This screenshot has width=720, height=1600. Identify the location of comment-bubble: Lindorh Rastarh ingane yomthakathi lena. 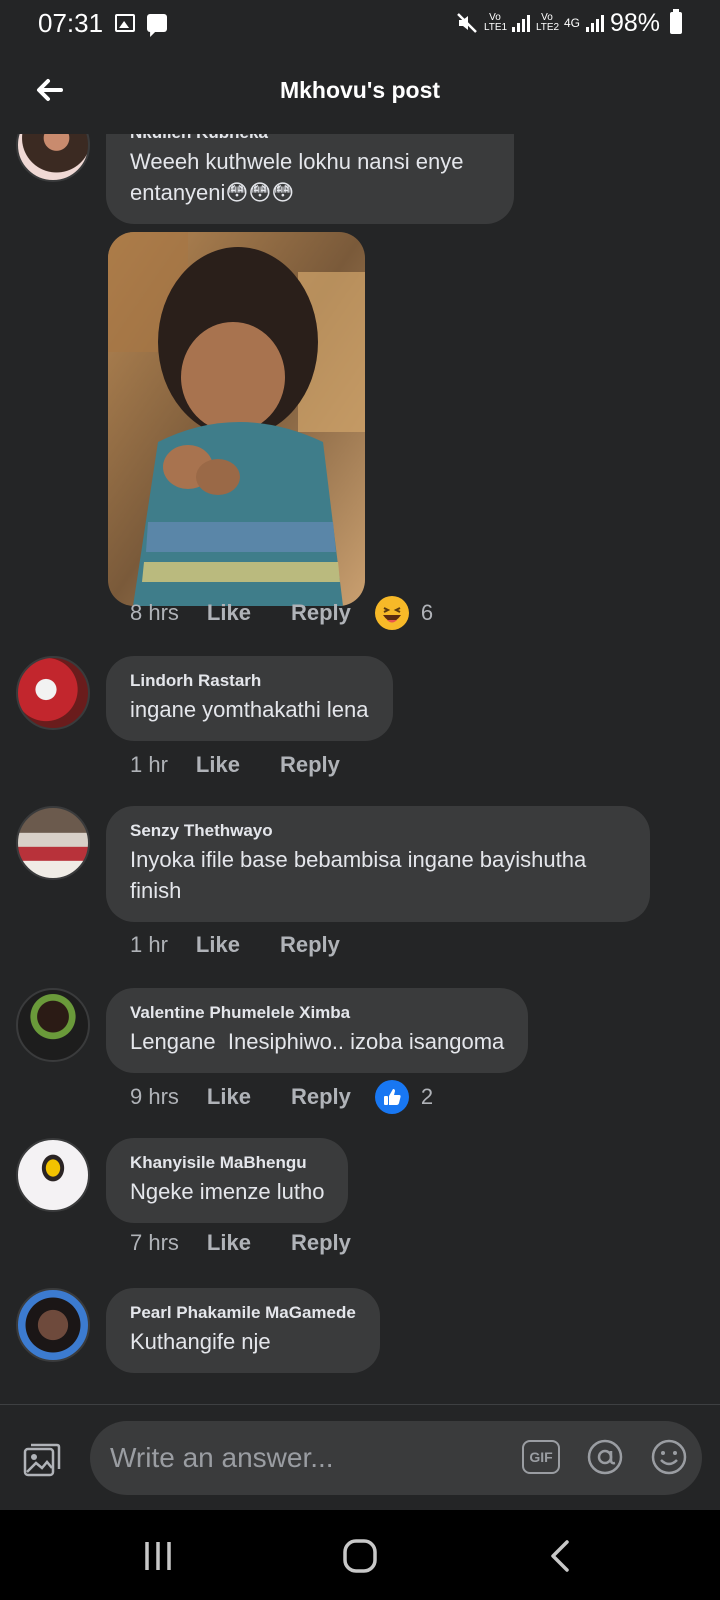
(249, 698).